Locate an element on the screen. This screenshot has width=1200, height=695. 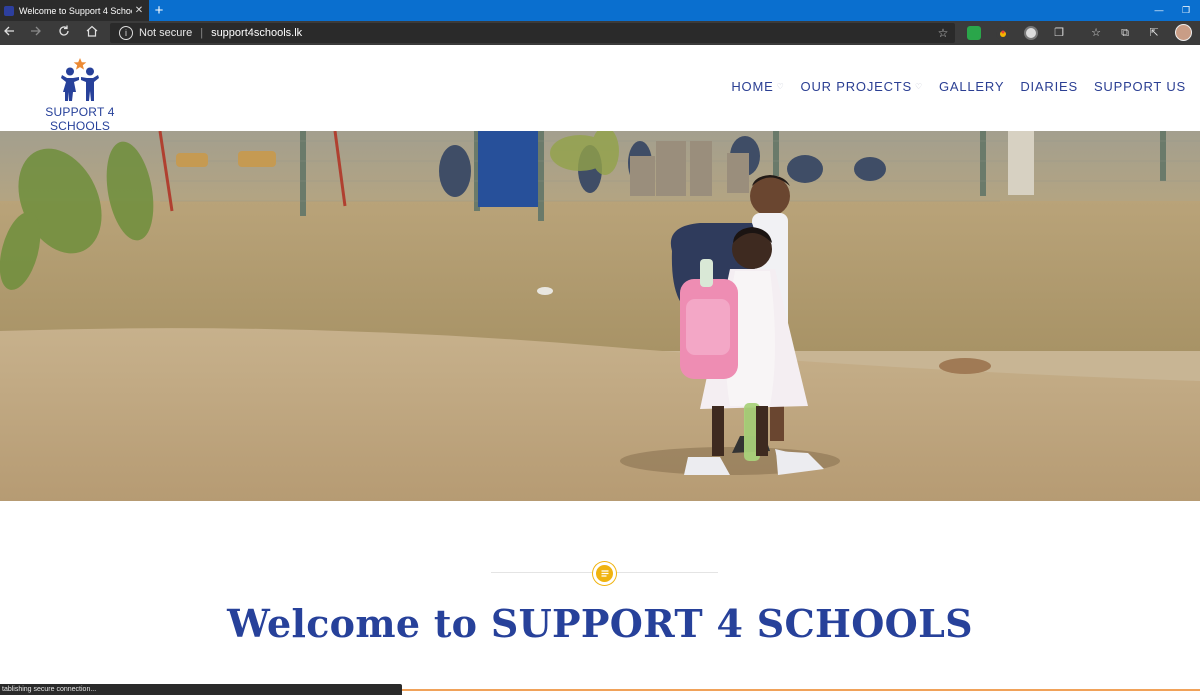
nav-item-label: GALLERY is located at coordinates (971, 86).